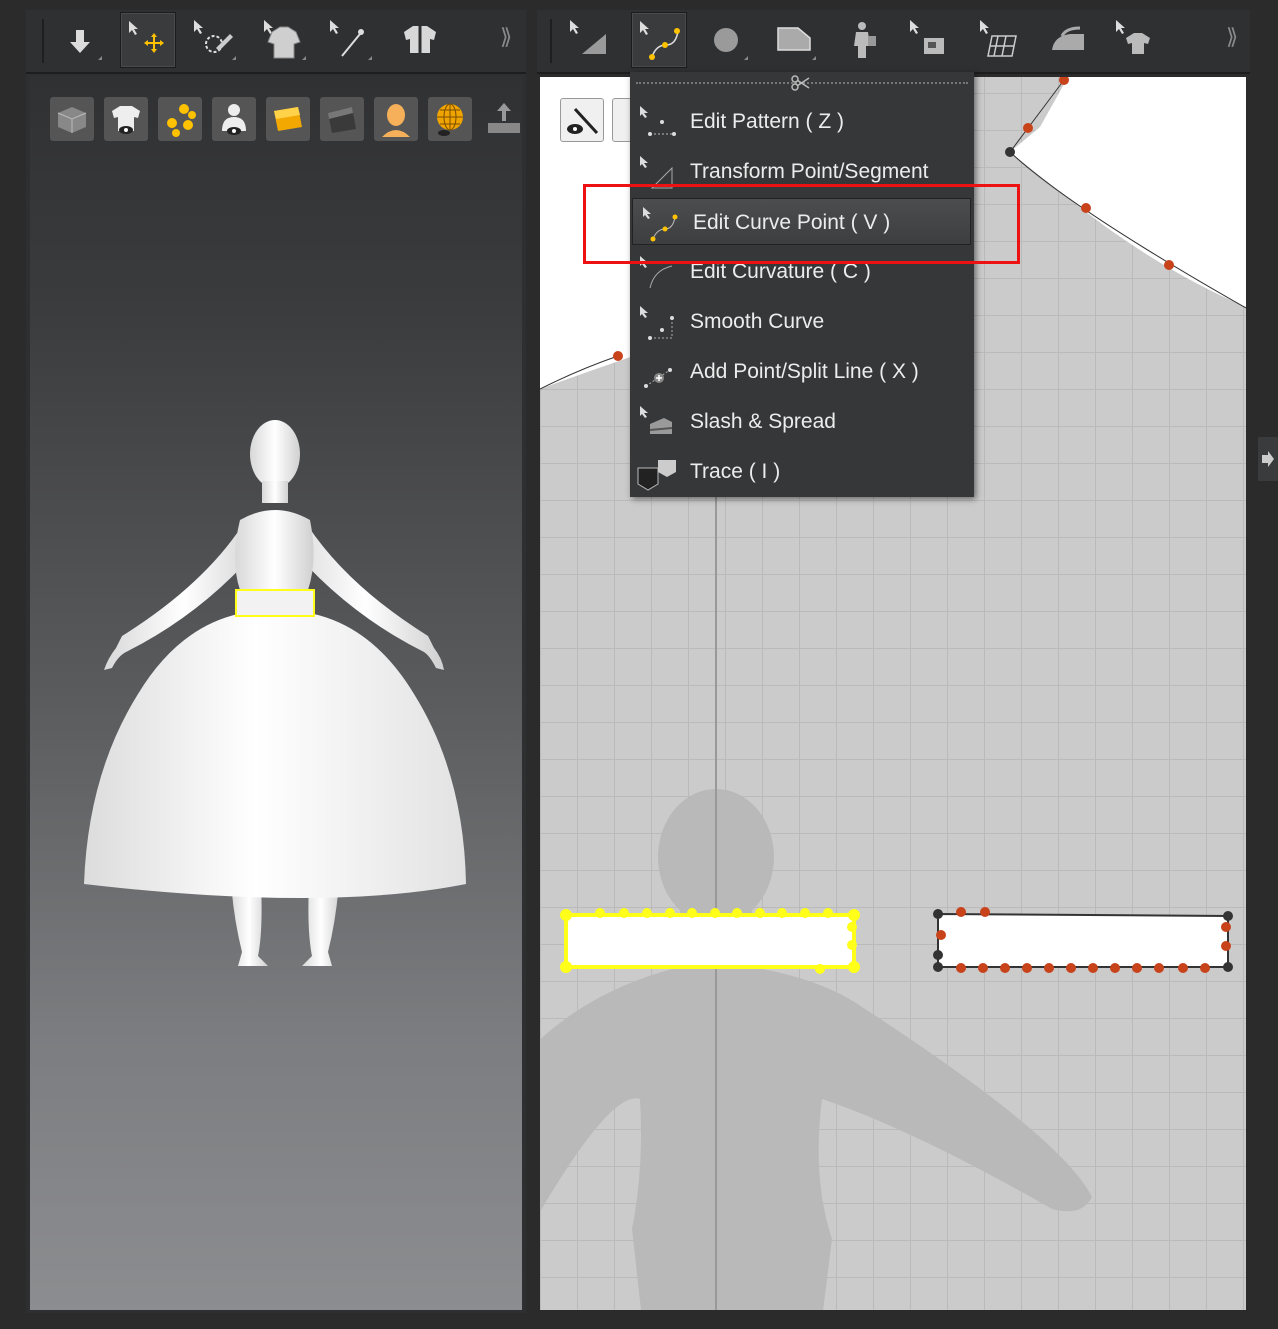 The image size is (1278, 1329). Describe the element at coordinates (658, 378) in the screenshot. I see `add-point-icon` at that location.